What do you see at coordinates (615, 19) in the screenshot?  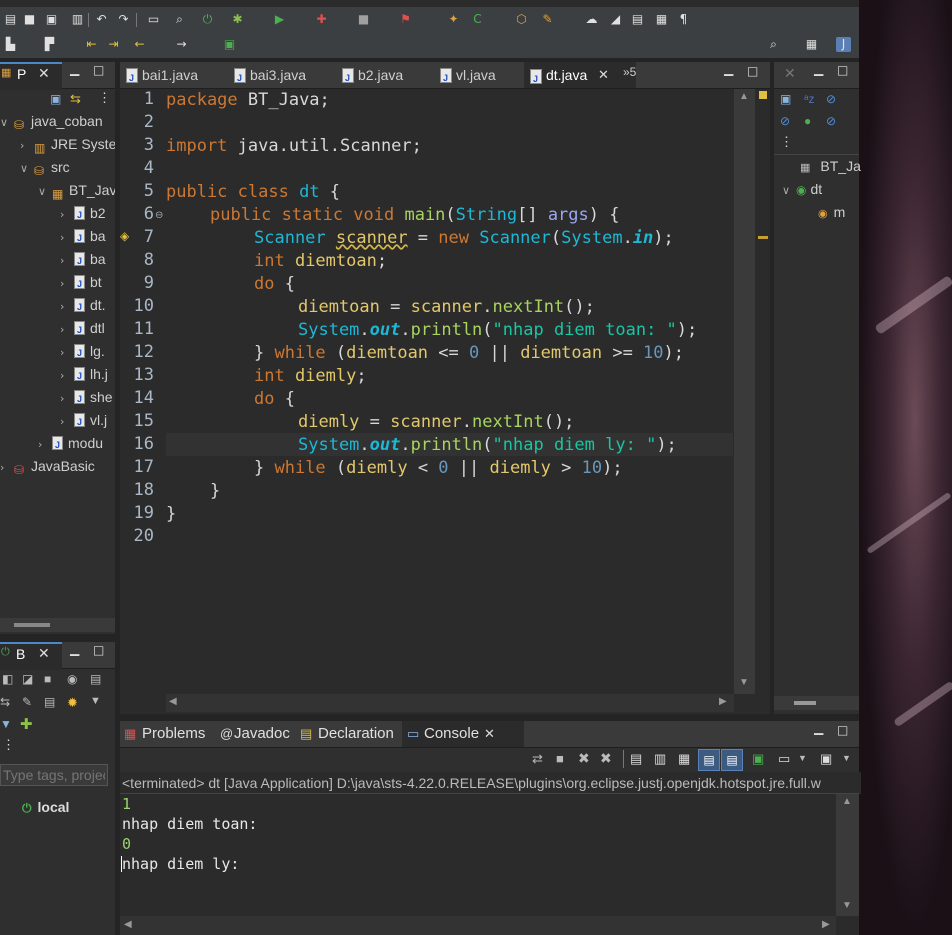 I see `word-wrap-icon: ◢` at bounding box center [615, 19].